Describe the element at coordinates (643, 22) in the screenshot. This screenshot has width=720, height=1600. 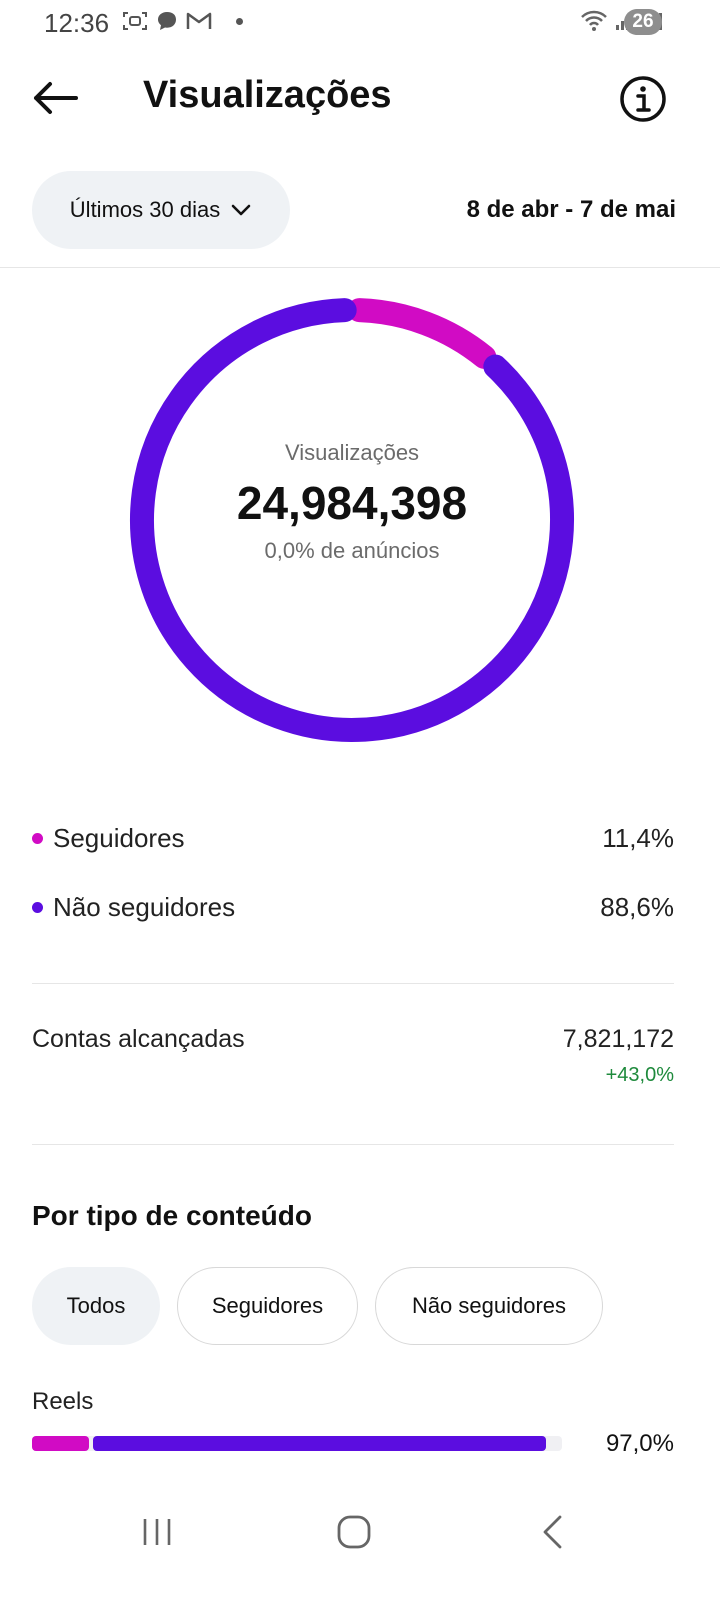
I see `battery-indicator: 26` at that location.